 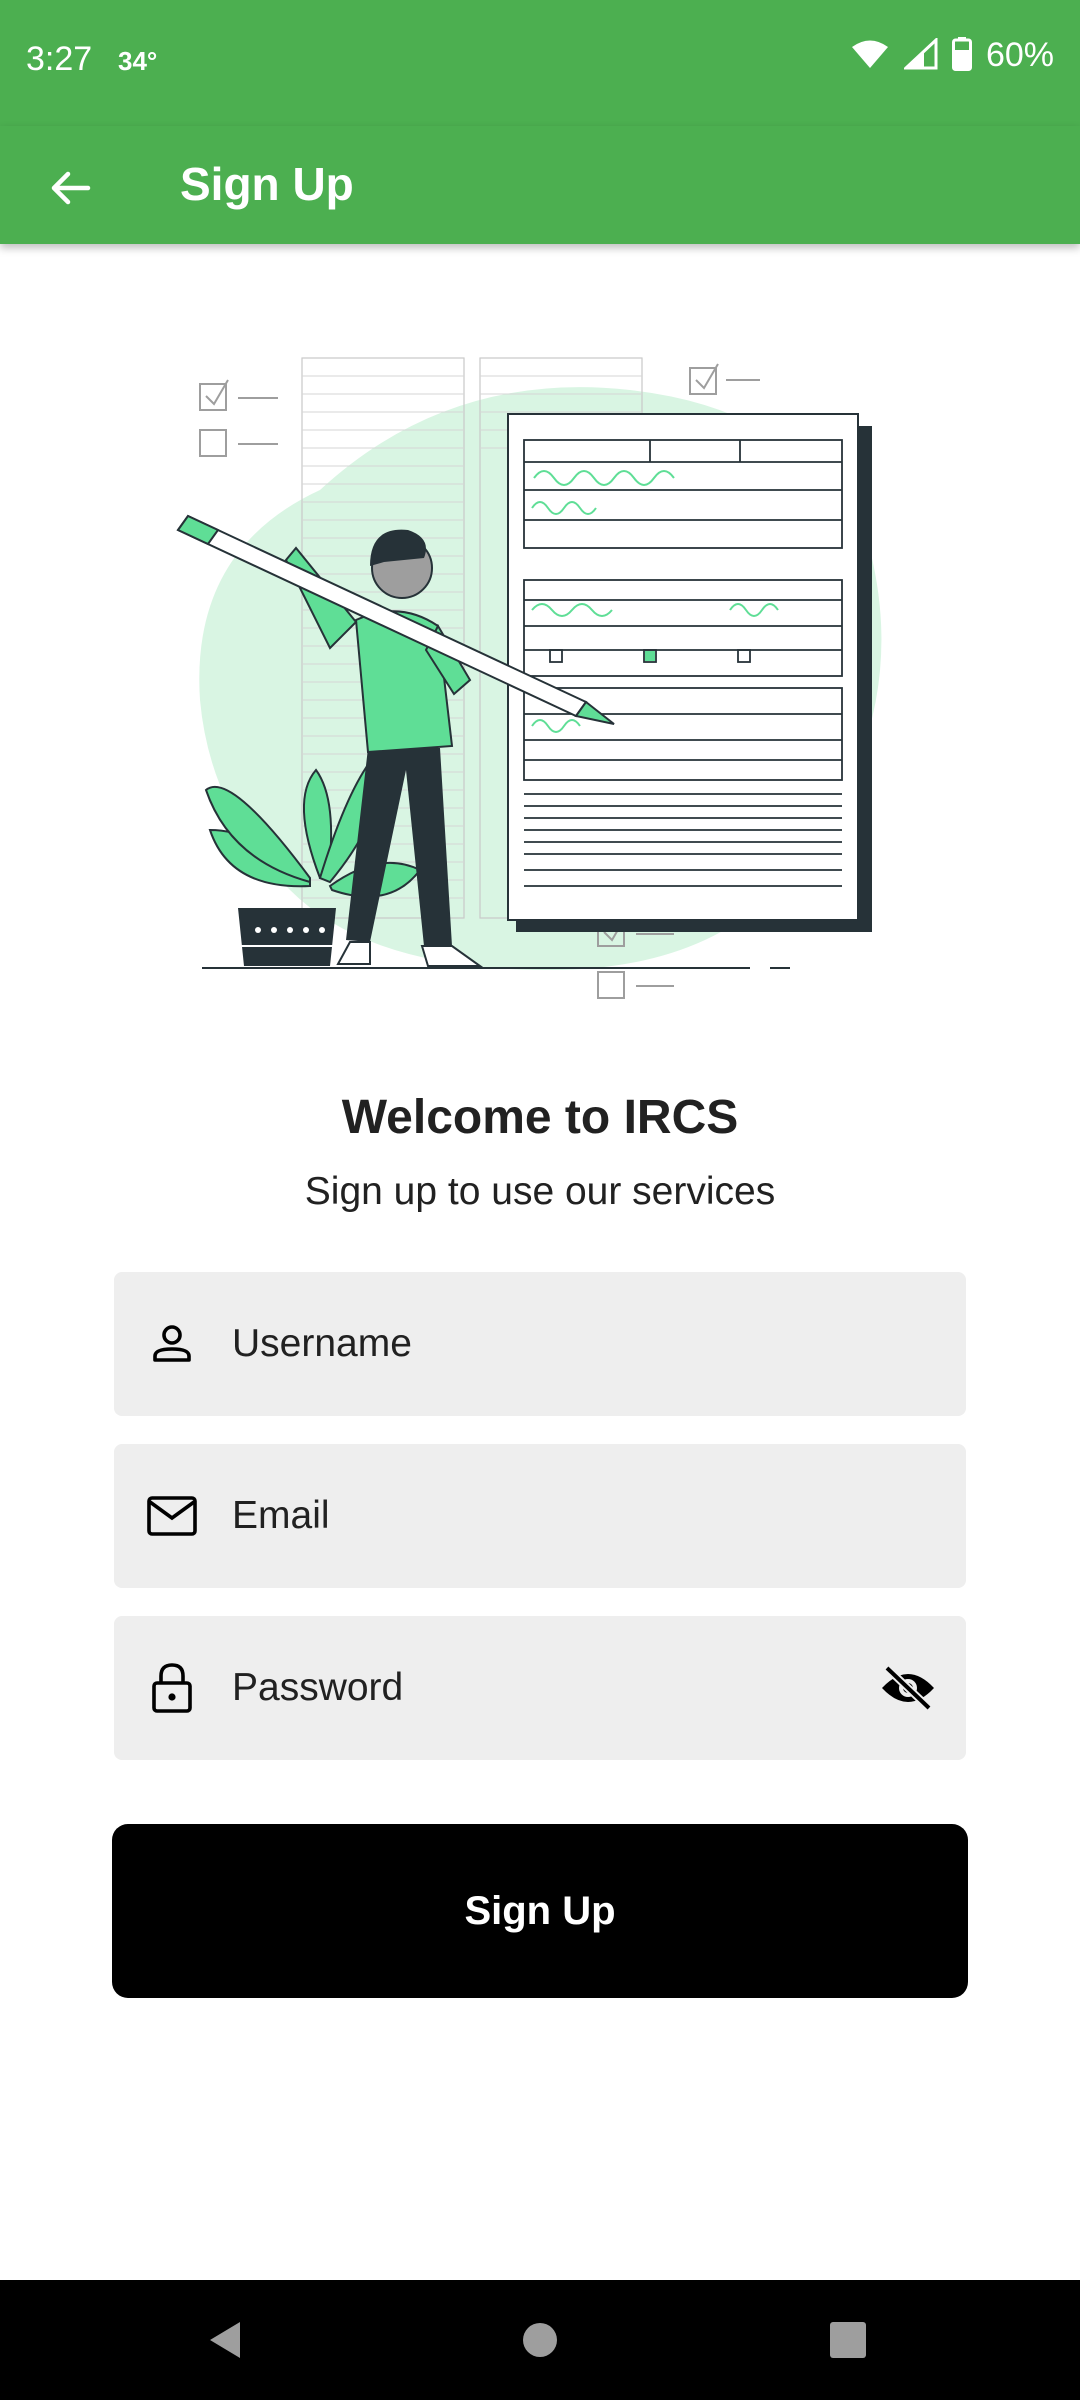 I want to click on email-field, so click(x=540, y=1516).